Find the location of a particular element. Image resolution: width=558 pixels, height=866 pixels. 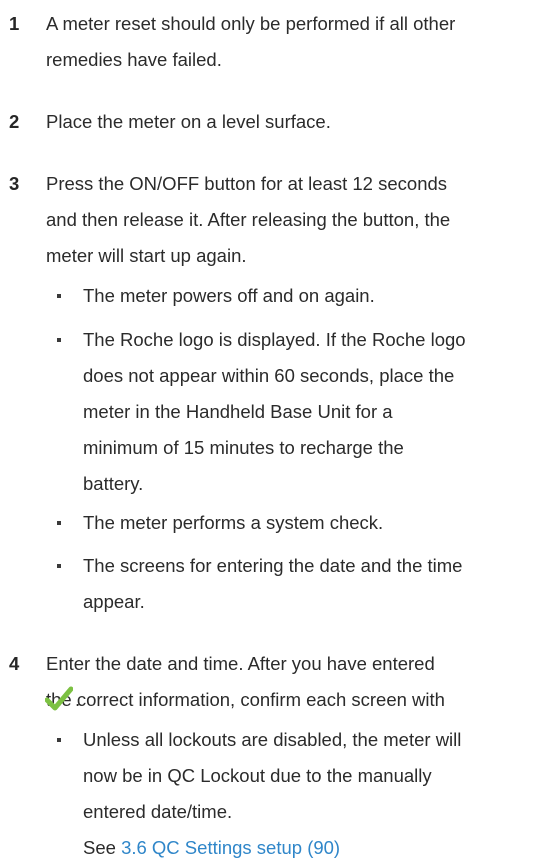

bullet-text: The meter powers off and on again. is located at coordinates (320, 296).